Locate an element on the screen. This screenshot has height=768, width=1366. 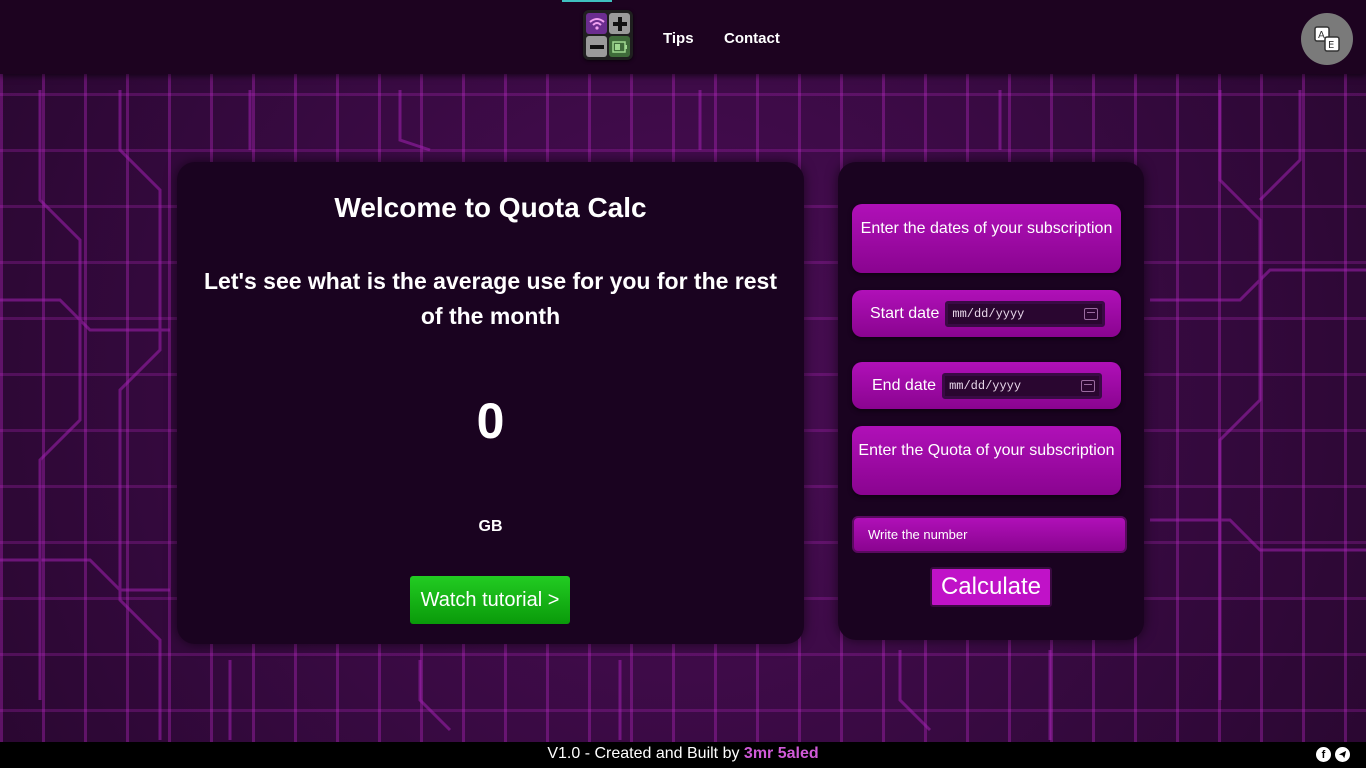
watch-tutorial-button: Watch tutorial > is located at coordinates (490, 600).